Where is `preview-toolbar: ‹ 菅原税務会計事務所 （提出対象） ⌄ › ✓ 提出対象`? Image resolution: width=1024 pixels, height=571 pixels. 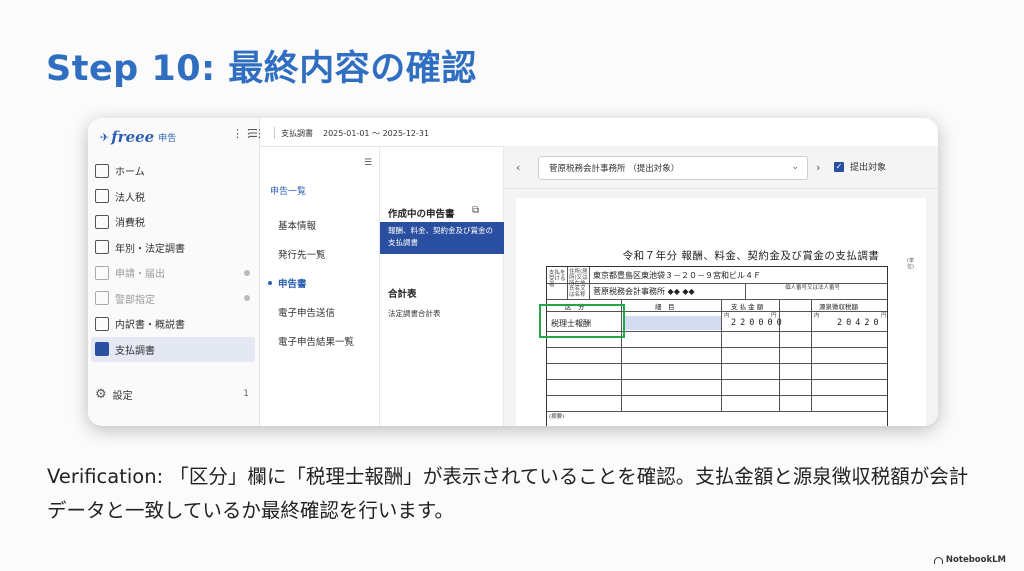 preview-toolbar: ‹ 菅原税務会計事務所 （提出対象） ⌄ › ✓ 提出対象 is located at coordinates (721, 168).